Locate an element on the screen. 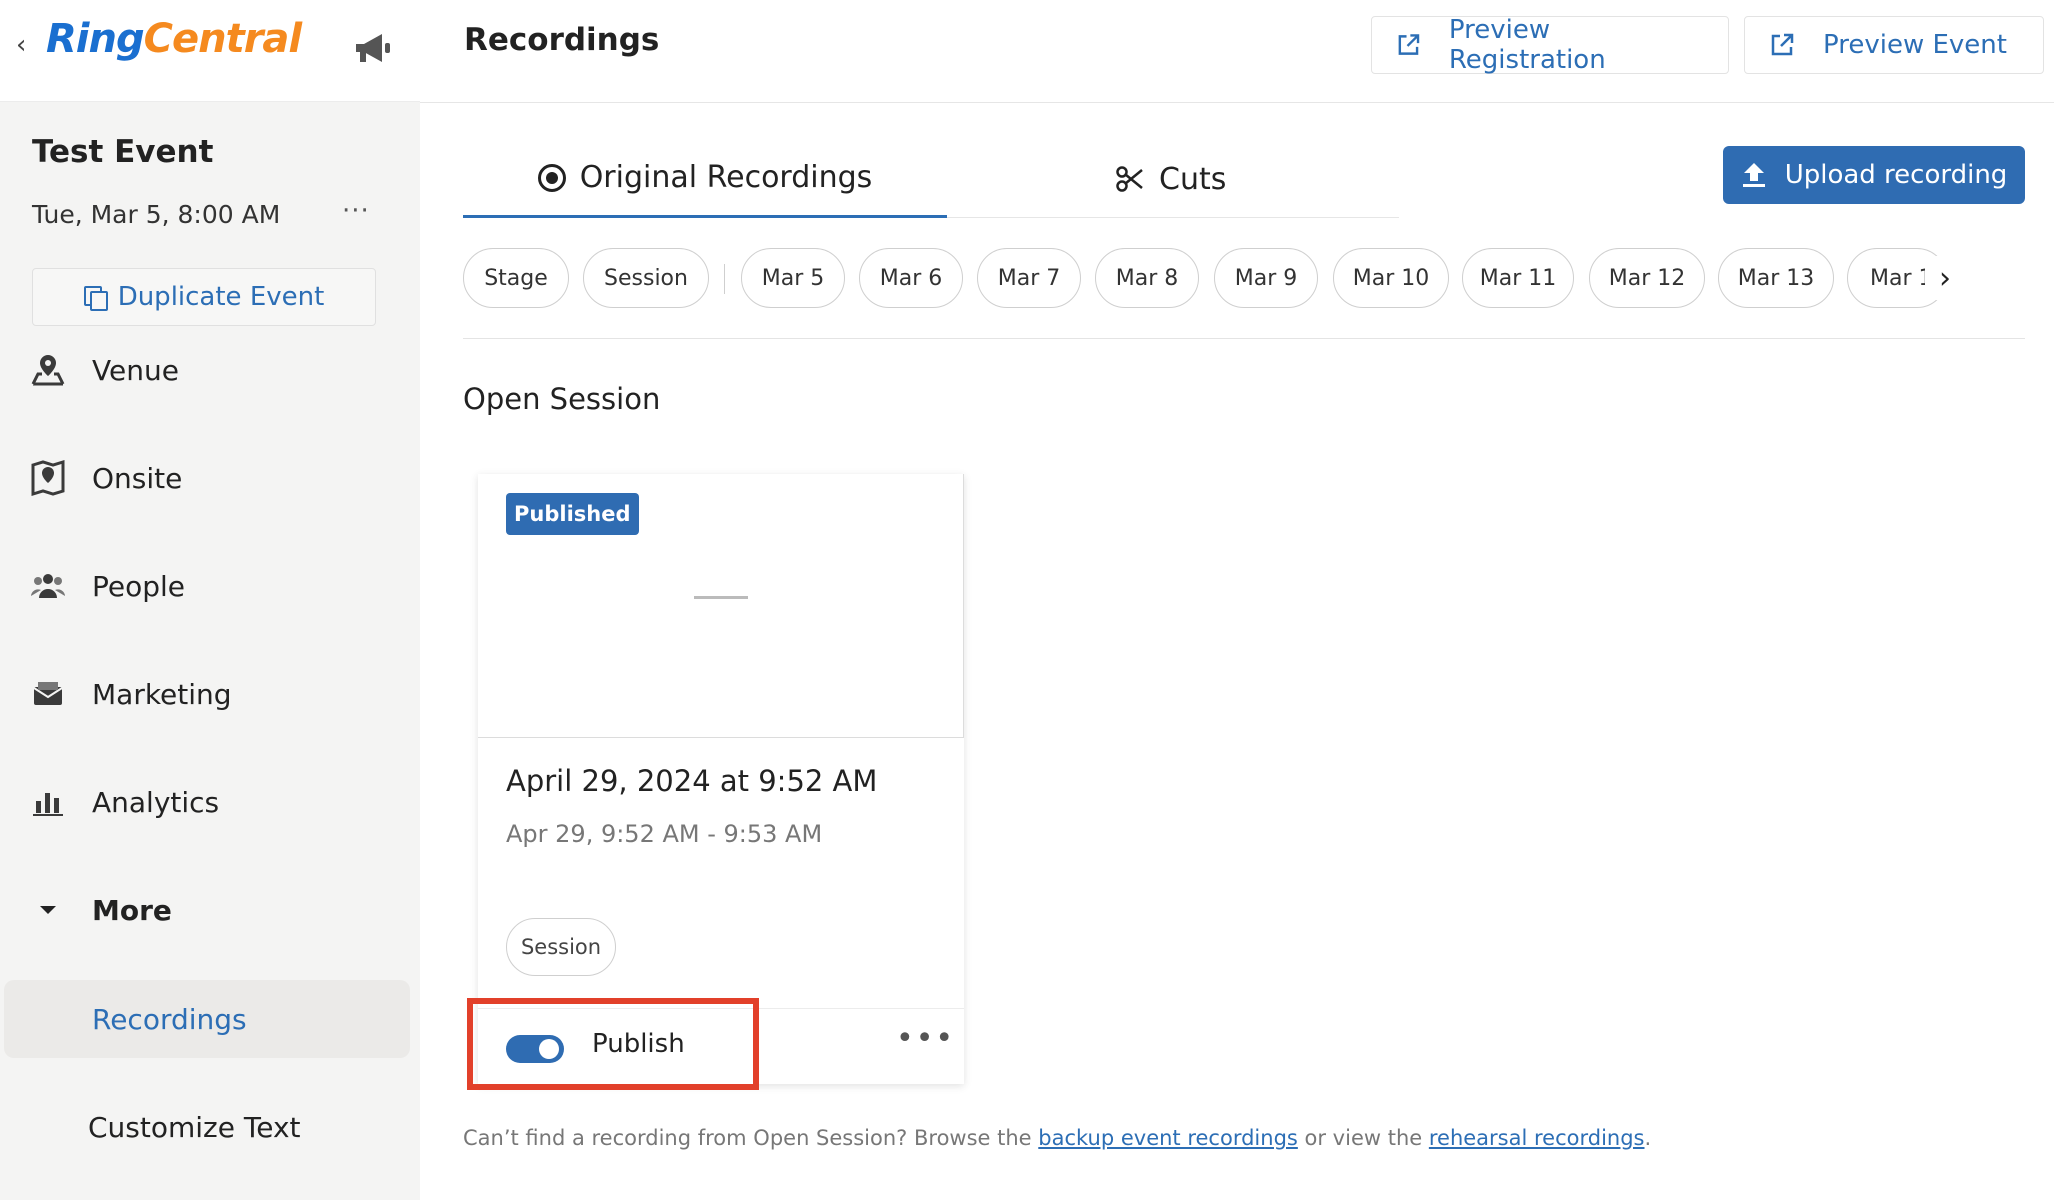 The height and width of the screenshot is (1200, 2054). scissors-icon is located at coordinates (1129, 179).